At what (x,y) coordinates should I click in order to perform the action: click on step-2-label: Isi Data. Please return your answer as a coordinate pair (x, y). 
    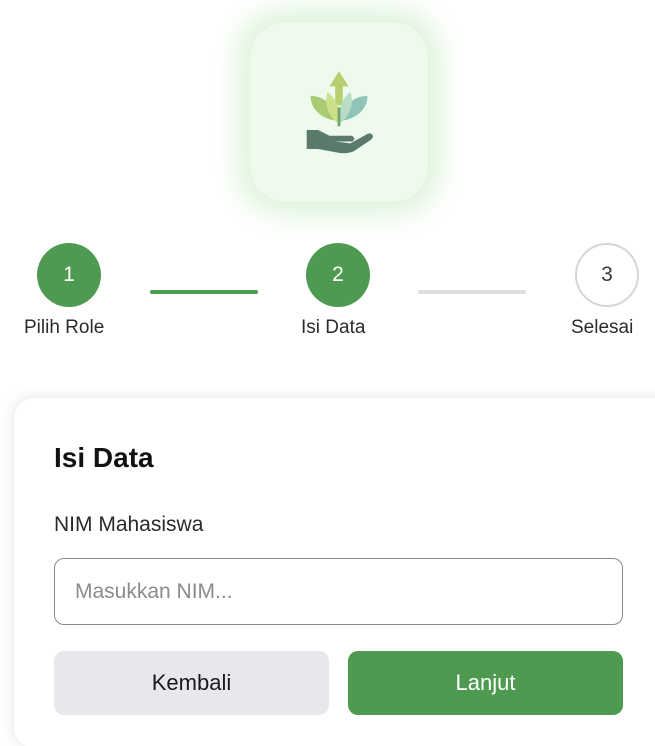
    Looking at the image, I should click on (333, 327).